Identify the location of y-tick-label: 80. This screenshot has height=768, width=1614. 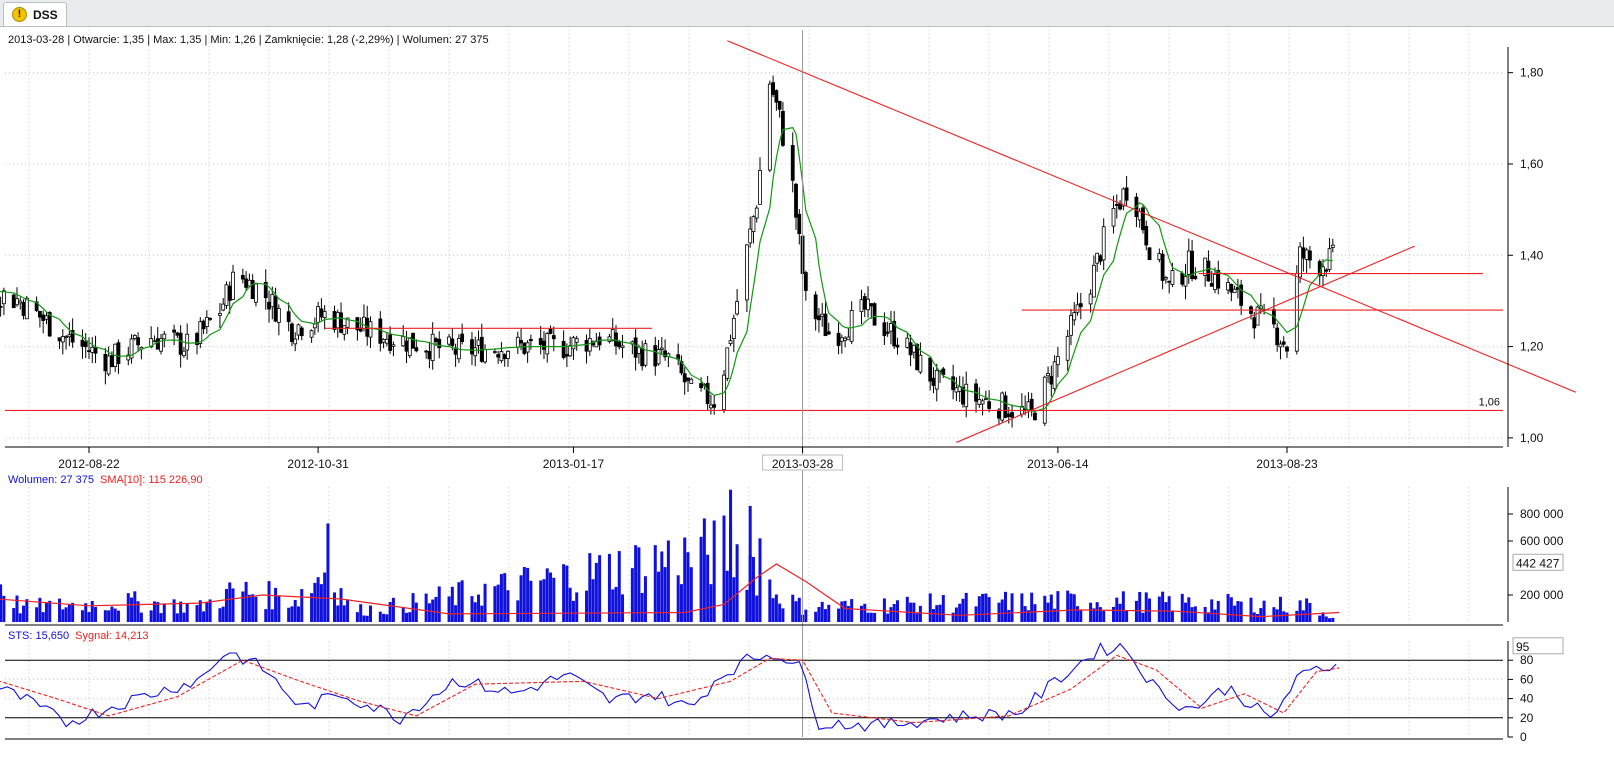
(1527, 660).